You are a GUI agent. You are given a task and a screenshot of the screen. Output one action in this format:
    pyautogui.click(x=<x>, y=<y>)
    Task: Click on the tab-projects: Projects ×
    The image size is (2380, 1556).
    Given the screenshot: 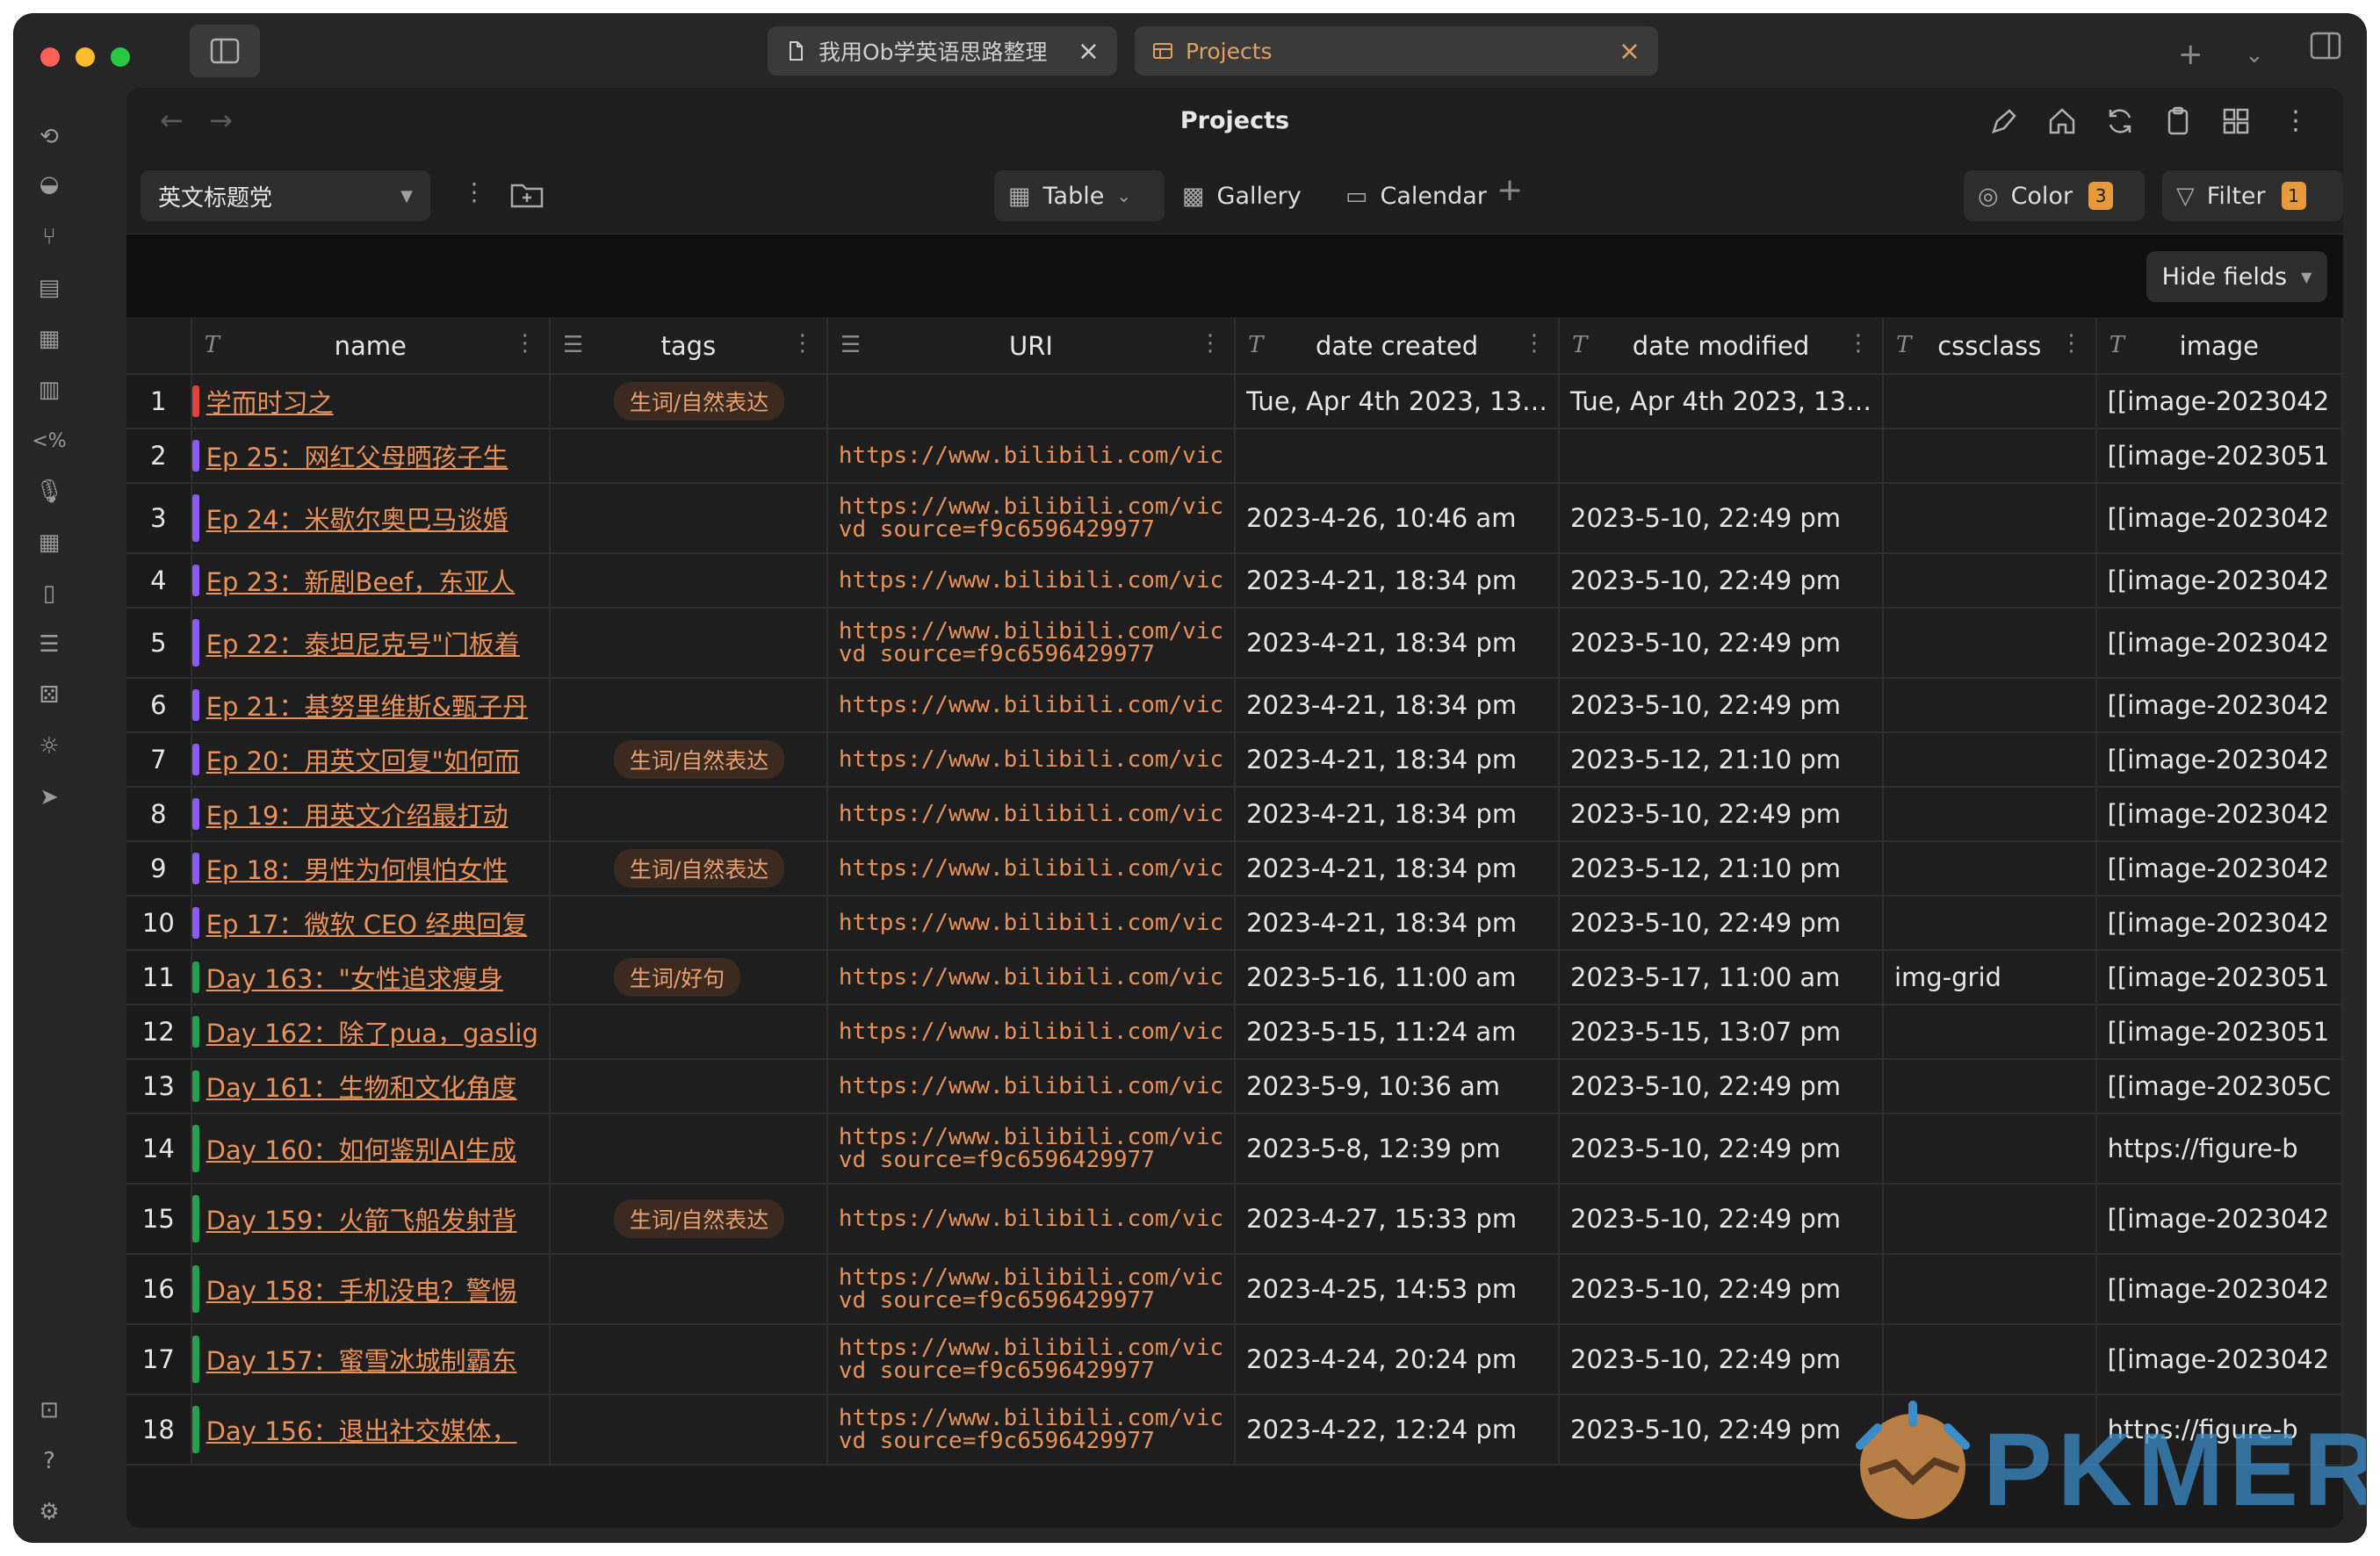 What is the action you would take?
    pyautogui.click(x=1396, y=51)
    